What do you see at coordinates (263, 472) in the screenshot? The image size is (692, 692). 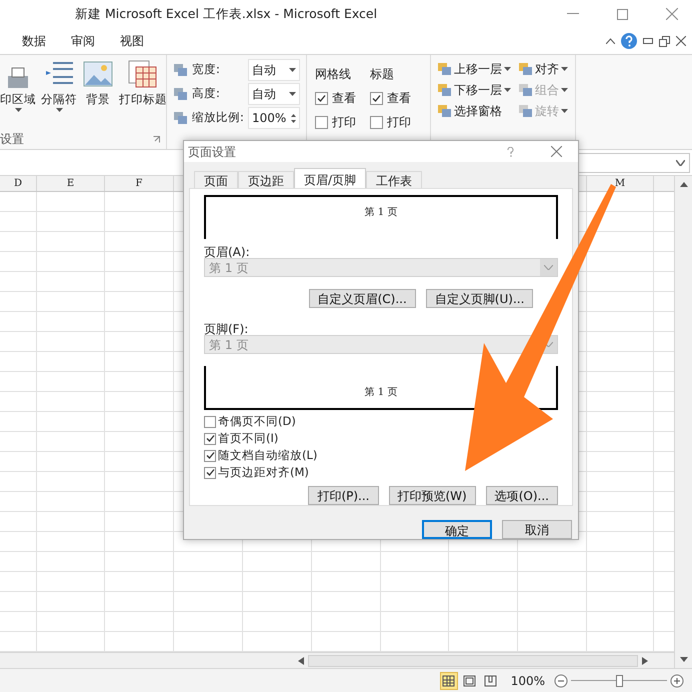 I see `checkbox-label: 与页边距对齐(M)` at bounding box center [263, 472].